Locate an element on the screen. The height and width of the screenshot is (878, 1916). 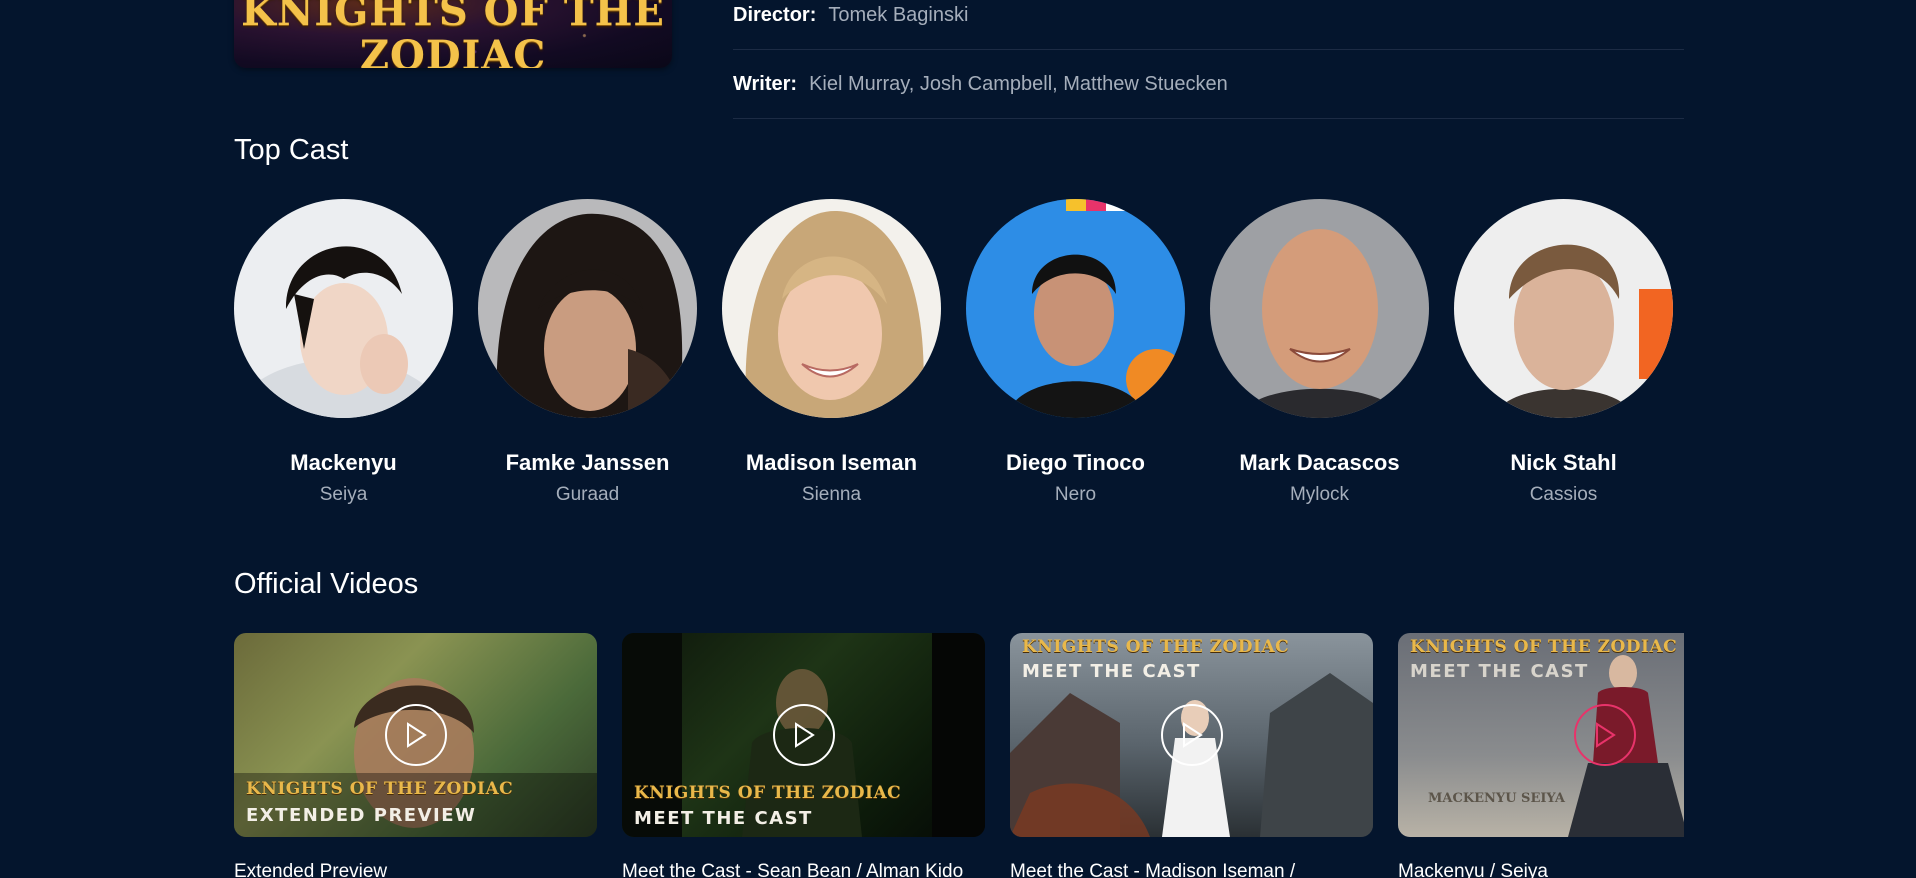
top-cast-heading: Top Cast is located at coordinates (291, 150).